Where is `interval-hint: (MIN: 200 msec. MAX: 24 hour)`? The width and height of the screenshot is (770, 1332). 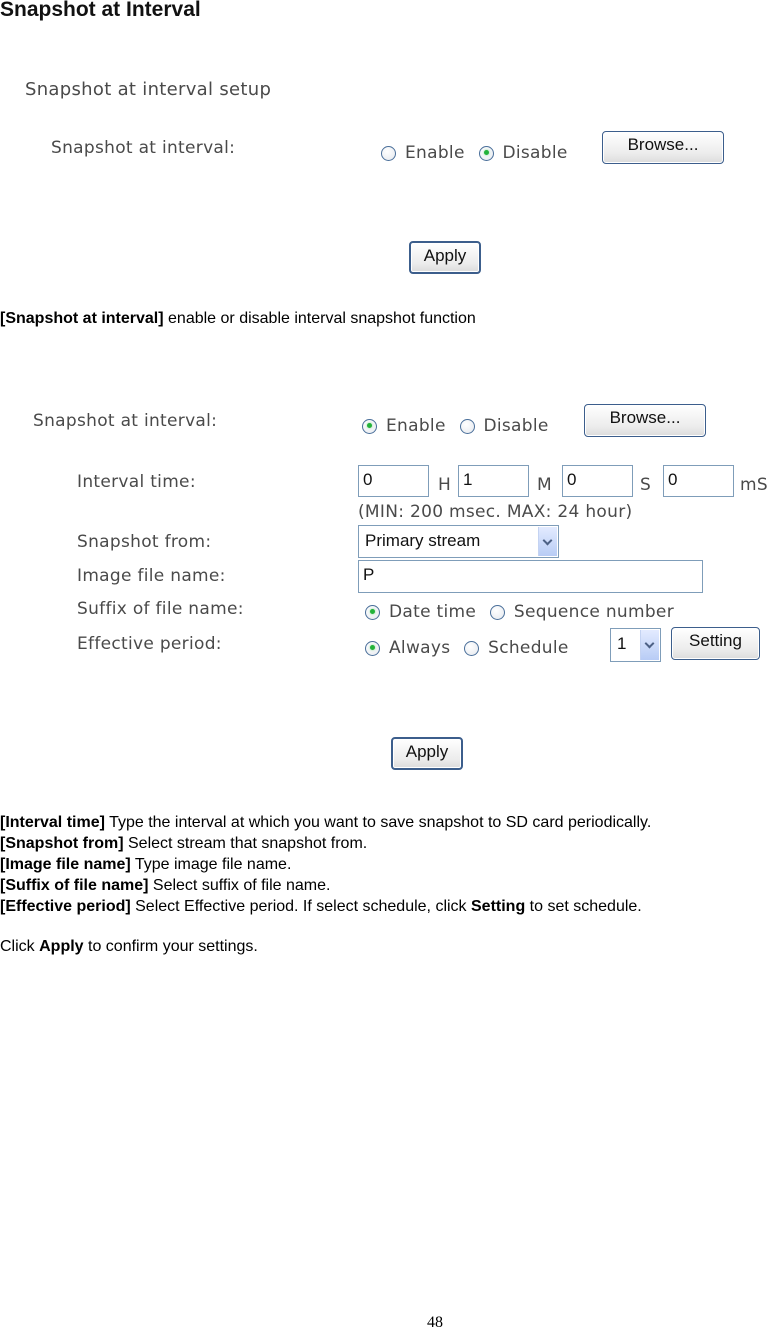
interval-hint: (MIN: 200 msec. MAX: 24 hour) is located at coordinates (495, 512).